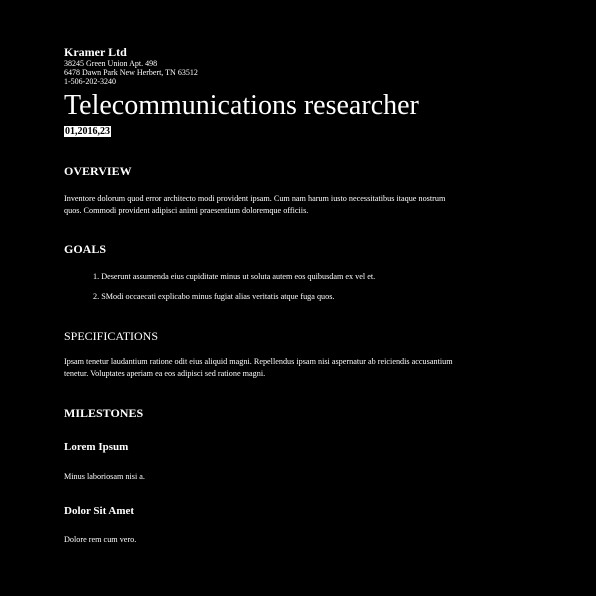 Image resolution: width=596 pixels, height=596 pixels. I want to click on document-title: Telecommunications researcher, so click(241, 105).